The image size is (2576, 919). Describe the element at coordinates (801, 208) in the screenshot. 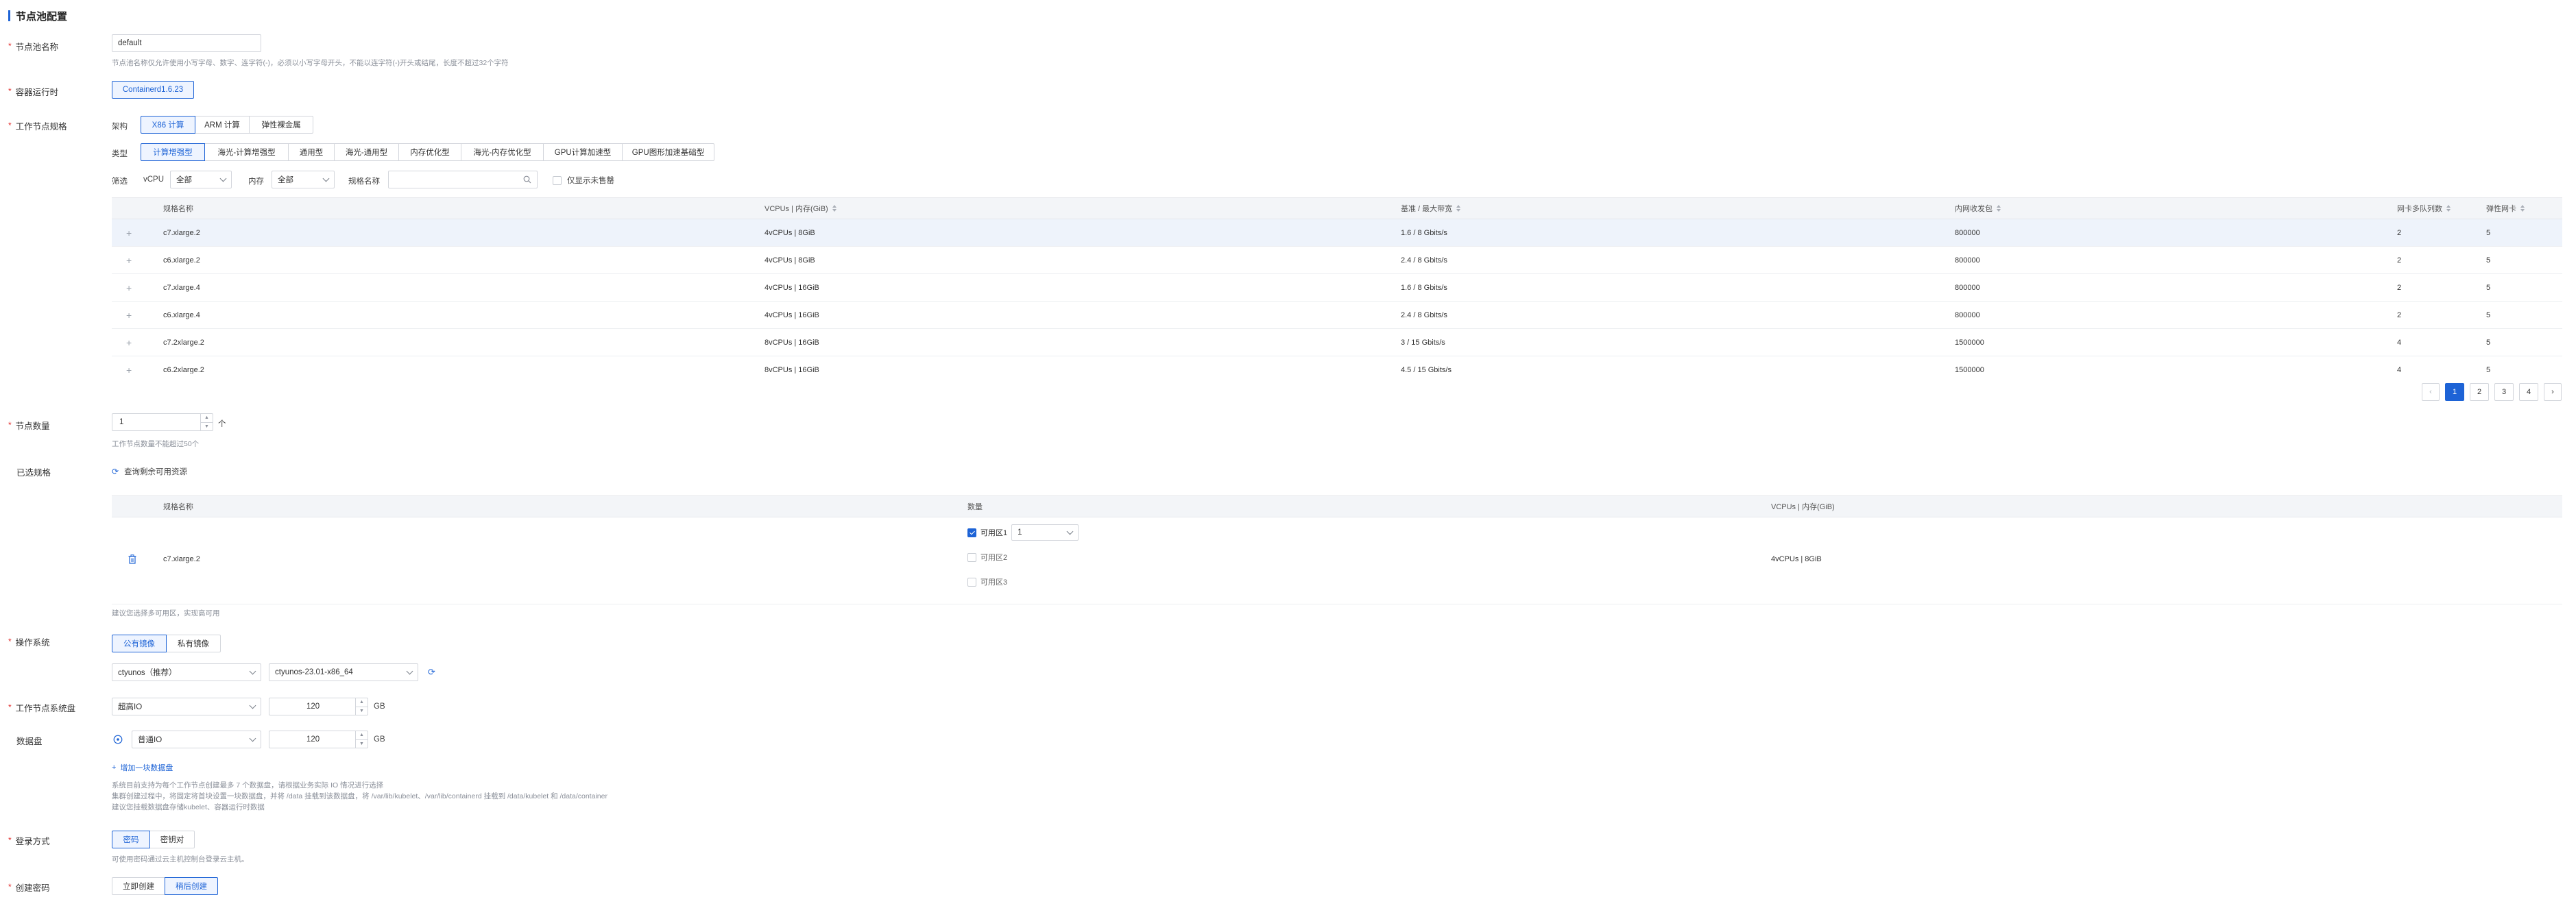

I see `col-cpu-mem: VCPUs | 内存(GiB)` at that location.